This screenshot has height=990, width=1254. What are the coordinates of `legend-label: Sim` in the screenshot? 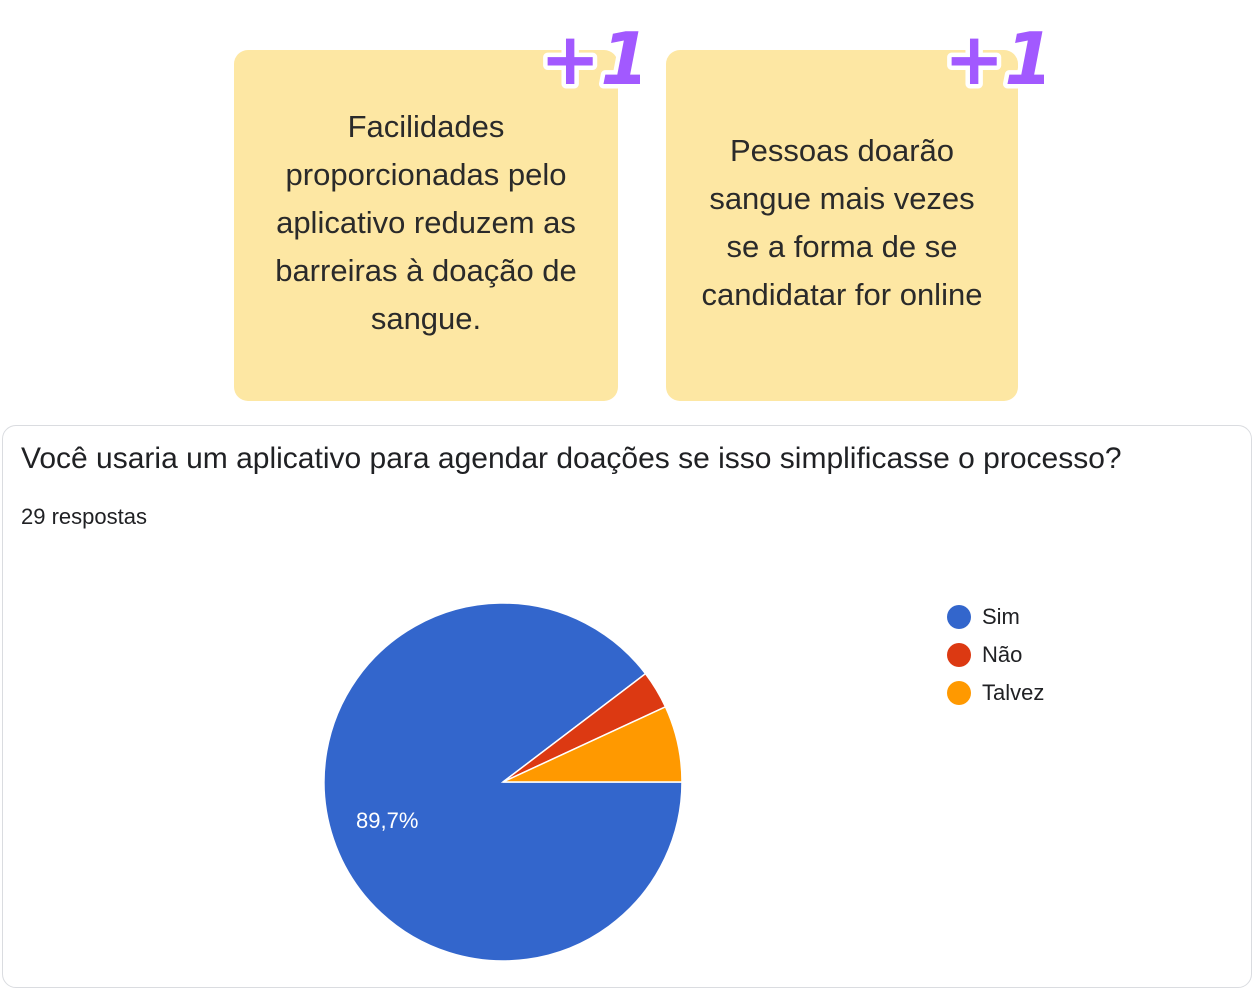 It's located at (1001, 616).